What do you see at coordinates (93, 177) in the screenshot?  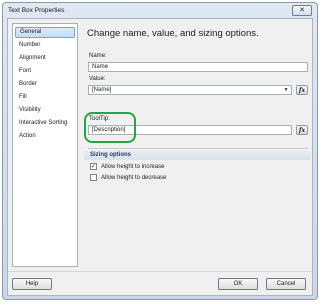 I see `allow-decrease-checkbox` at bounding box center [93, 177].